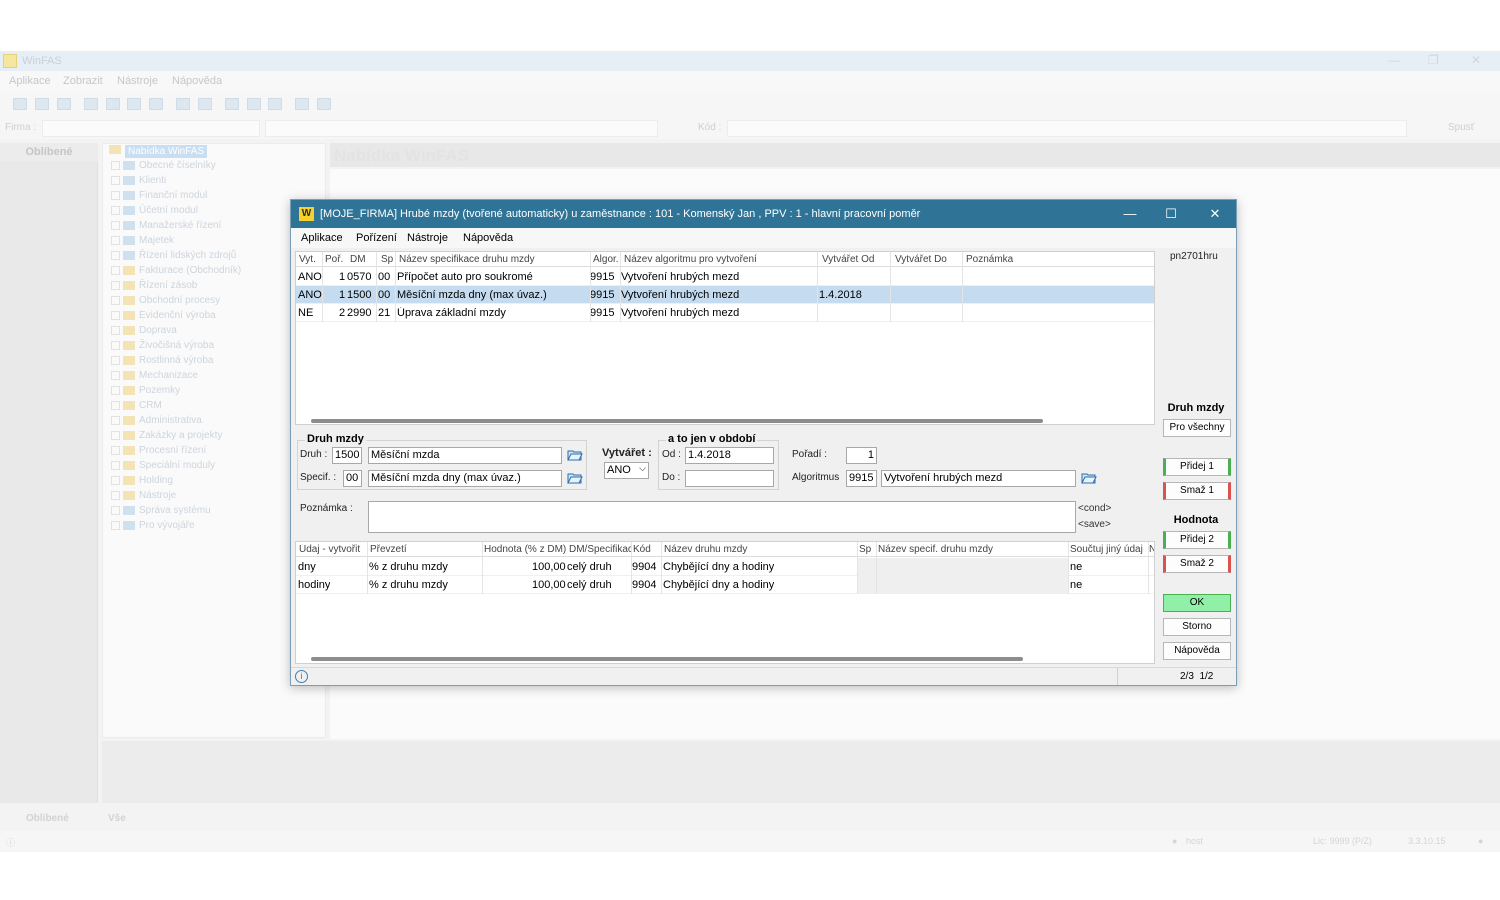  I want to click on toolbar-up-icon, so click(156, 104).